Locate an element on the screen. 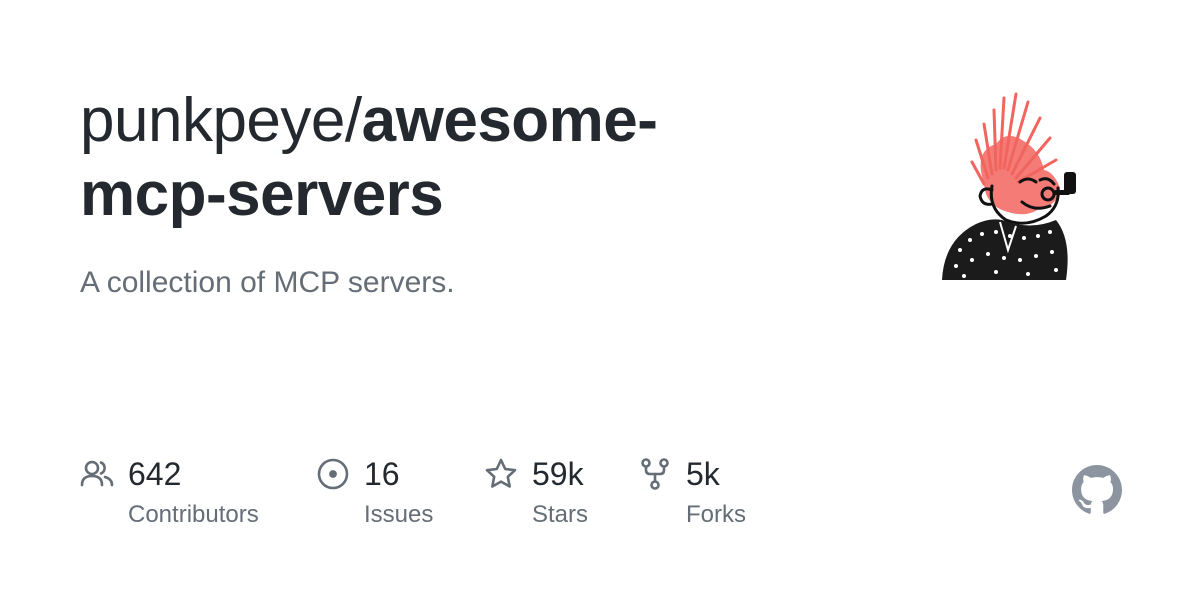  owner-avatar is located at coordinates (1012, 186).